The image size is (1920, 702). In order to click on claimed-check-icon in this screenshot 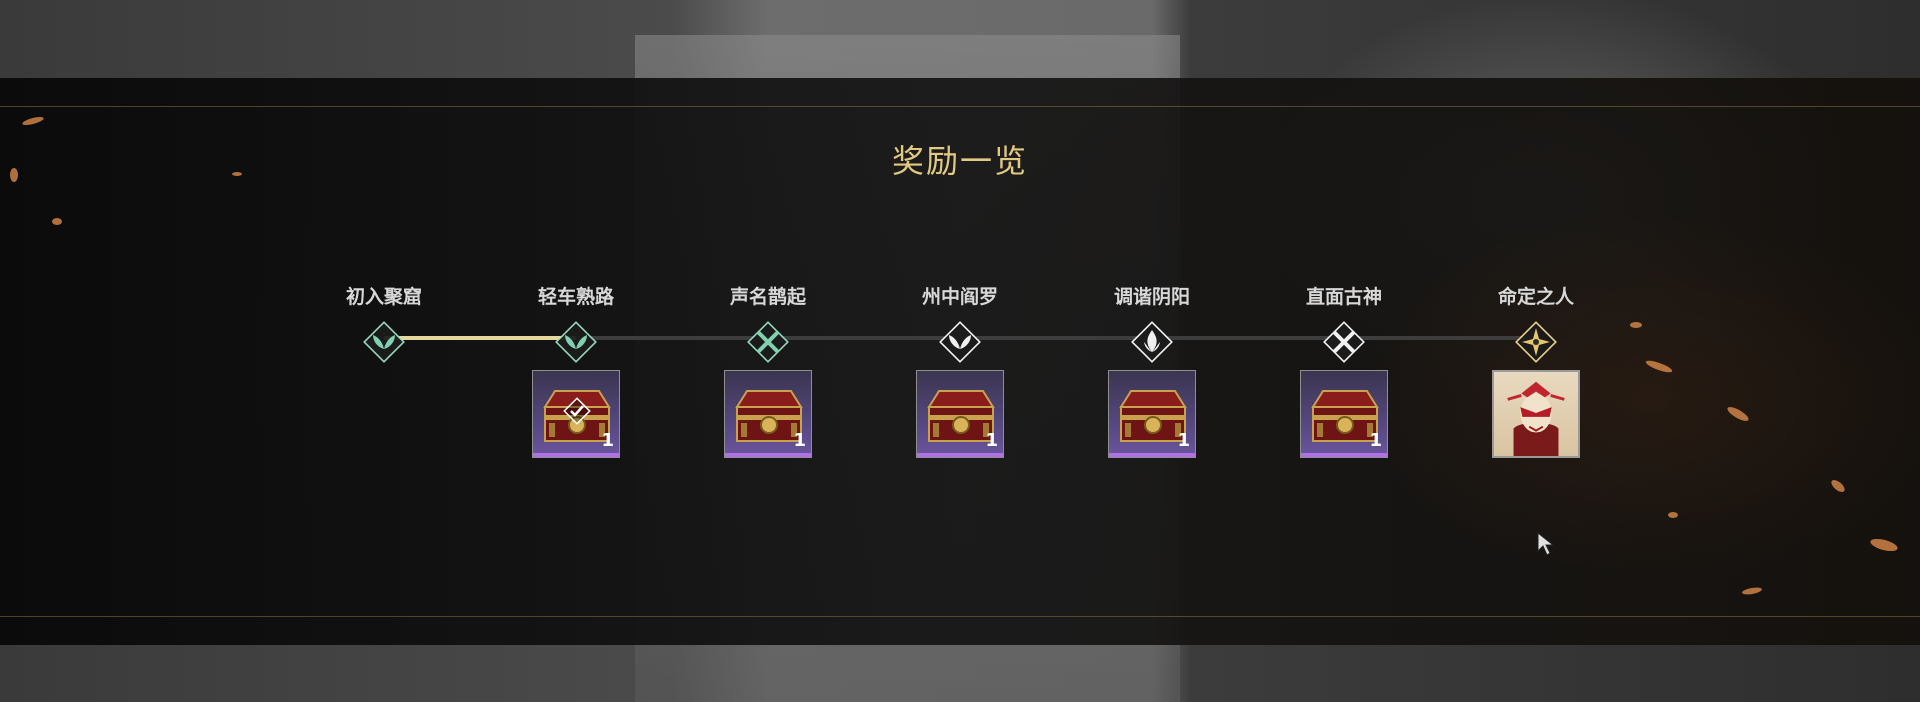, I will do `click(577, 411)`.